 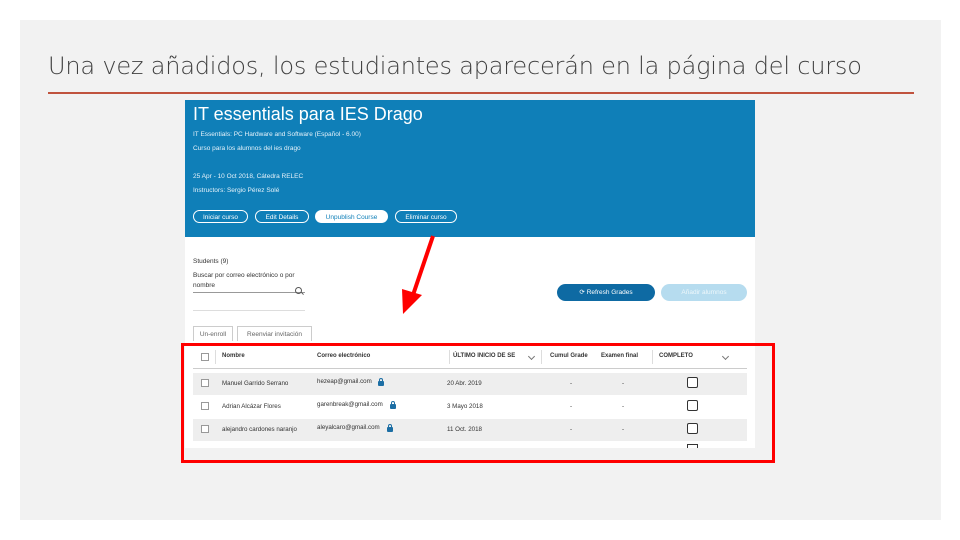 I want to click on unpublish-course-button: Unpublish Course, so click(x=351, y=216).